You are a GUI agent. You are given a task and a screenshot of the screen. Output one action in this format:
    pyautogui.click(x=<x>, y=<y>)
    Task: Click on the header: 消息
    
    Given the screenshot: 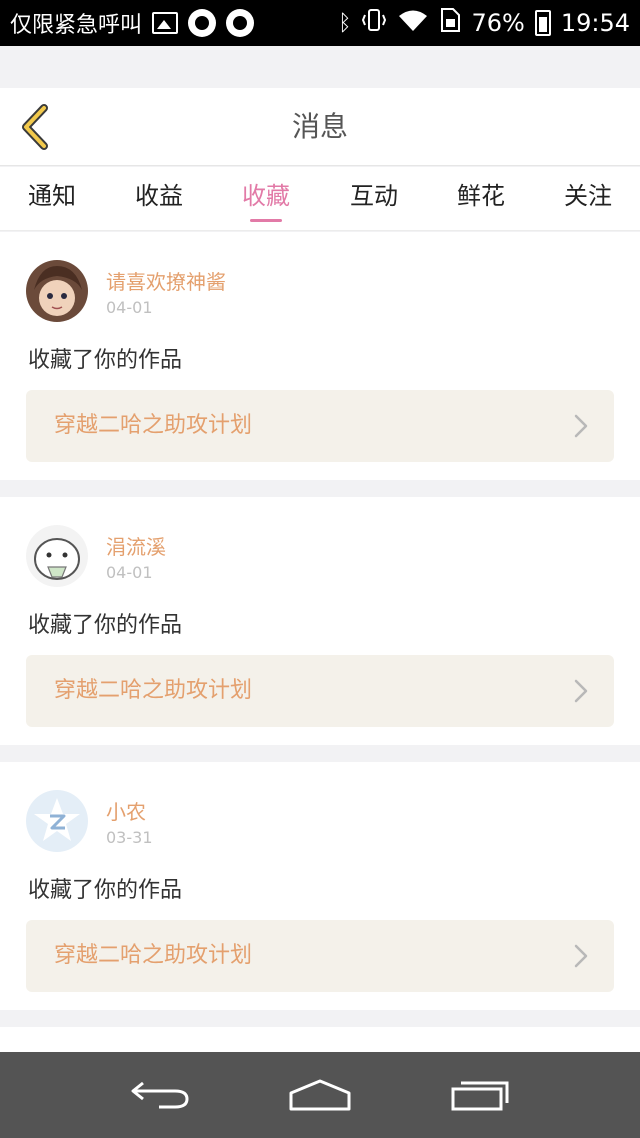 What is the action you would take?
    pyautogui.click(x=320, y=127)
    